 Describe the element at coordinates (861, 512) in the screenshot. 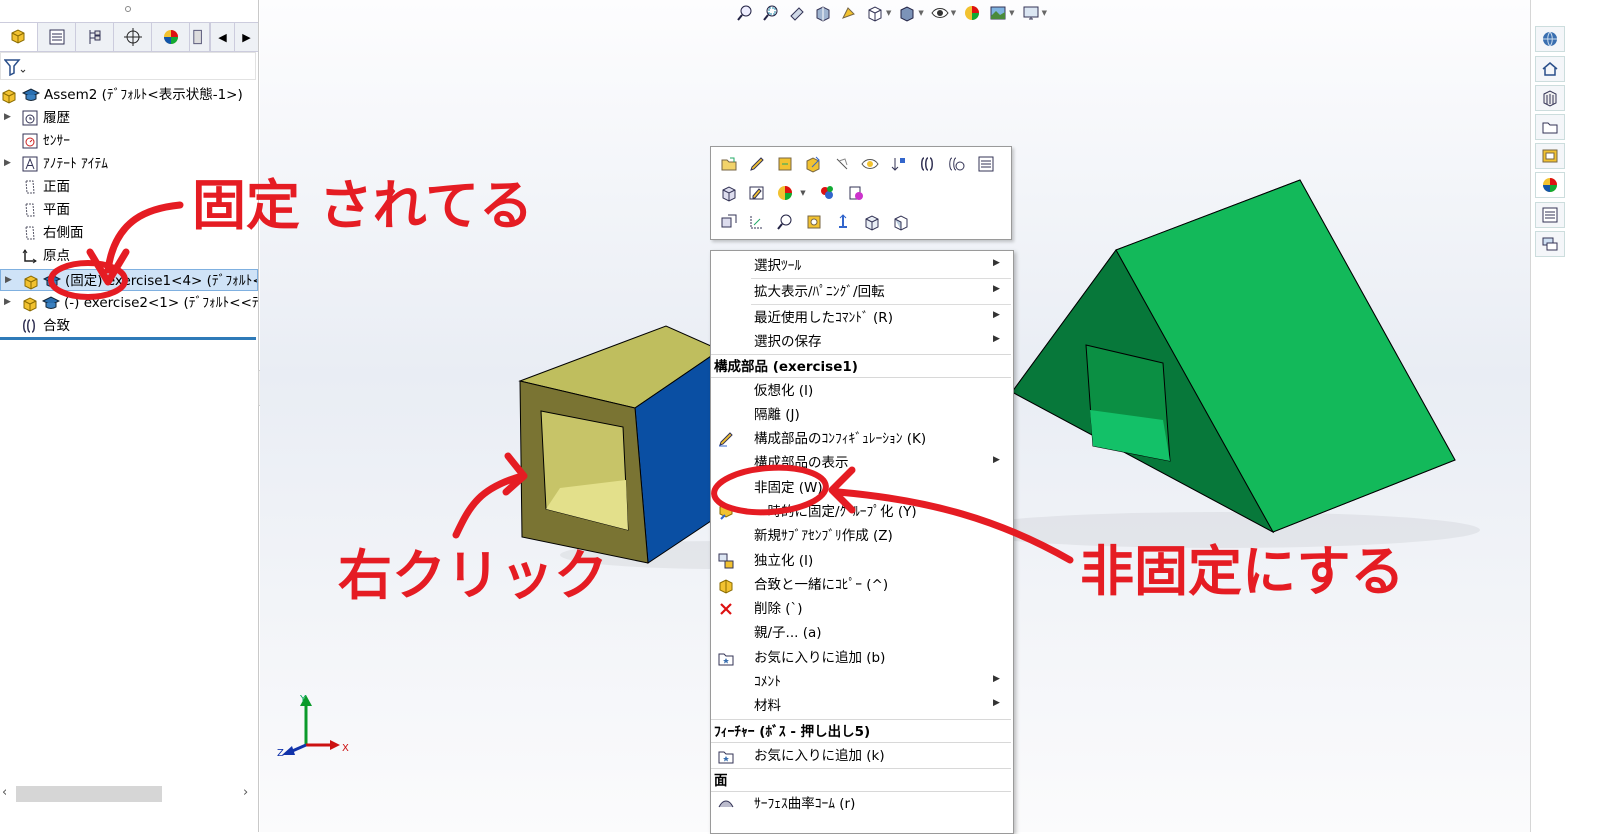

I see `menu-item: 一時的に固定/ｸﾞﾙｰﾌﾟ化 (Y)` at that location.